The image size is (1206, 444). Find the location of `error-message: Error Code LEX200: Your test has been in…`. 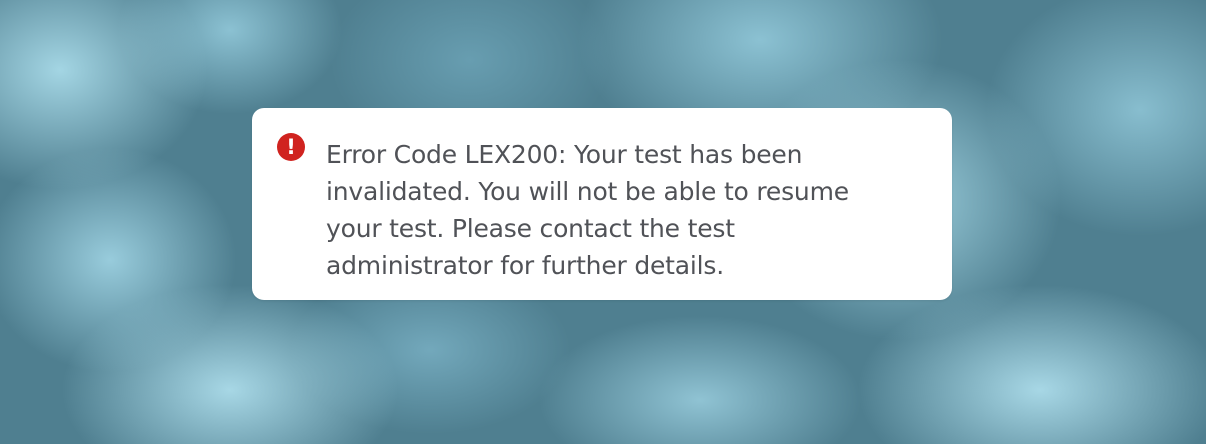

error-message: Error Code LEX200: Your test has been in… is located at coordinates (587, 210).